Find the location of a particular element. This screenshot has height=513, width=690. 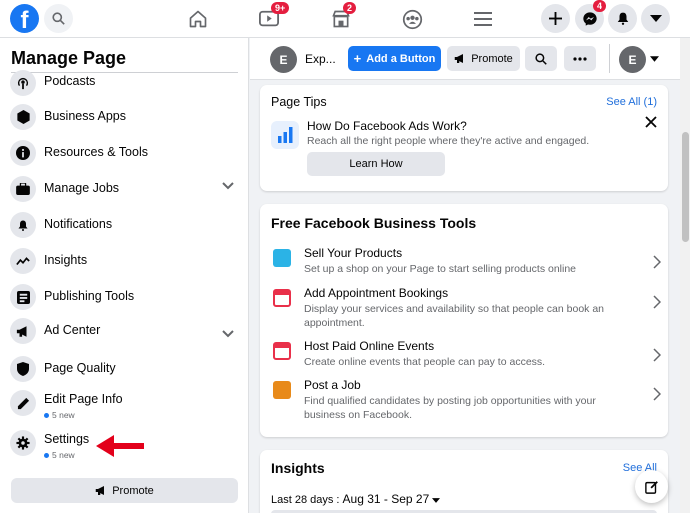

scrollbar-thumb is located at coordinates (685, 187).